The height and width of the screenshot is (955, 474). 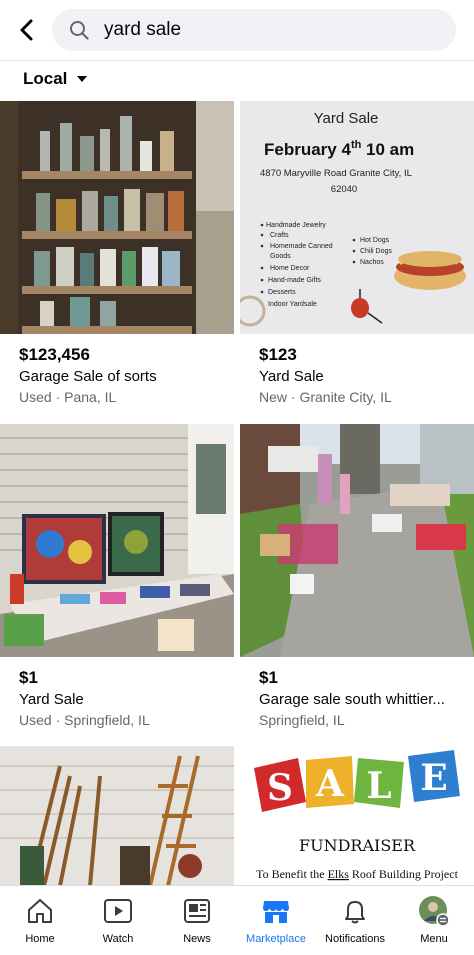 I want to click on svg-text: A, so click(x=330, y=784).